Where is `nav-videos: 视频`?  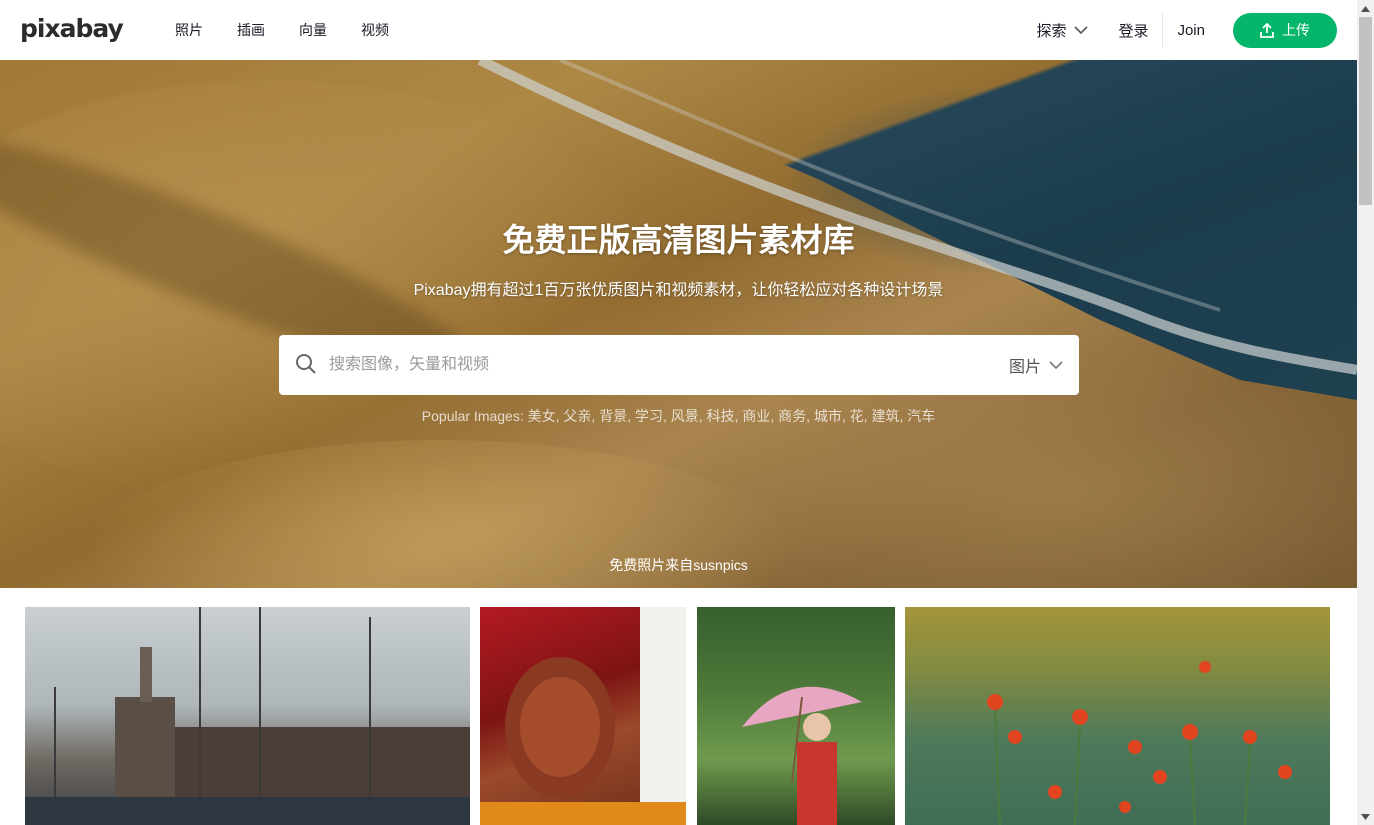 nav-videos: 视频 is located at coordinates (375, 30).